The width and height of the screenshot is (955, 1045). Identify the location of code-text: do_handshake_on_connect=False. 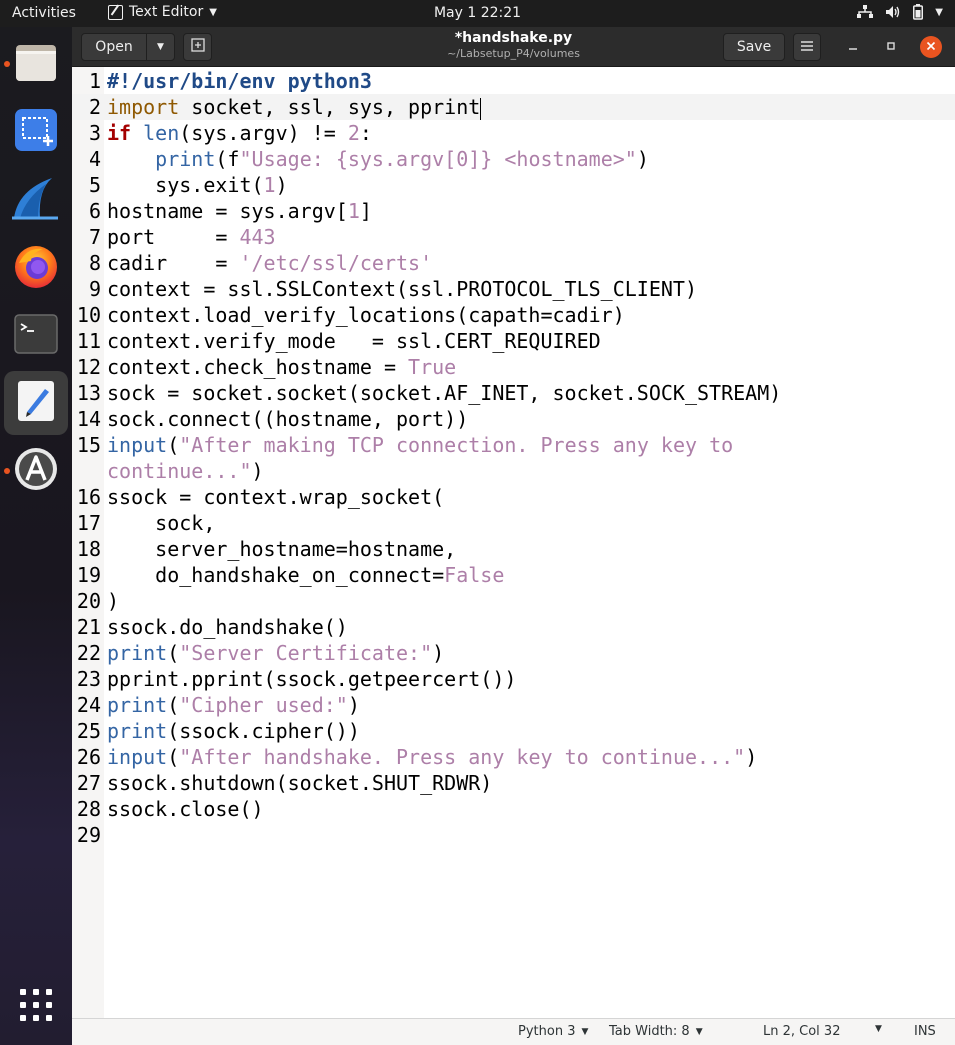
(305, 575).